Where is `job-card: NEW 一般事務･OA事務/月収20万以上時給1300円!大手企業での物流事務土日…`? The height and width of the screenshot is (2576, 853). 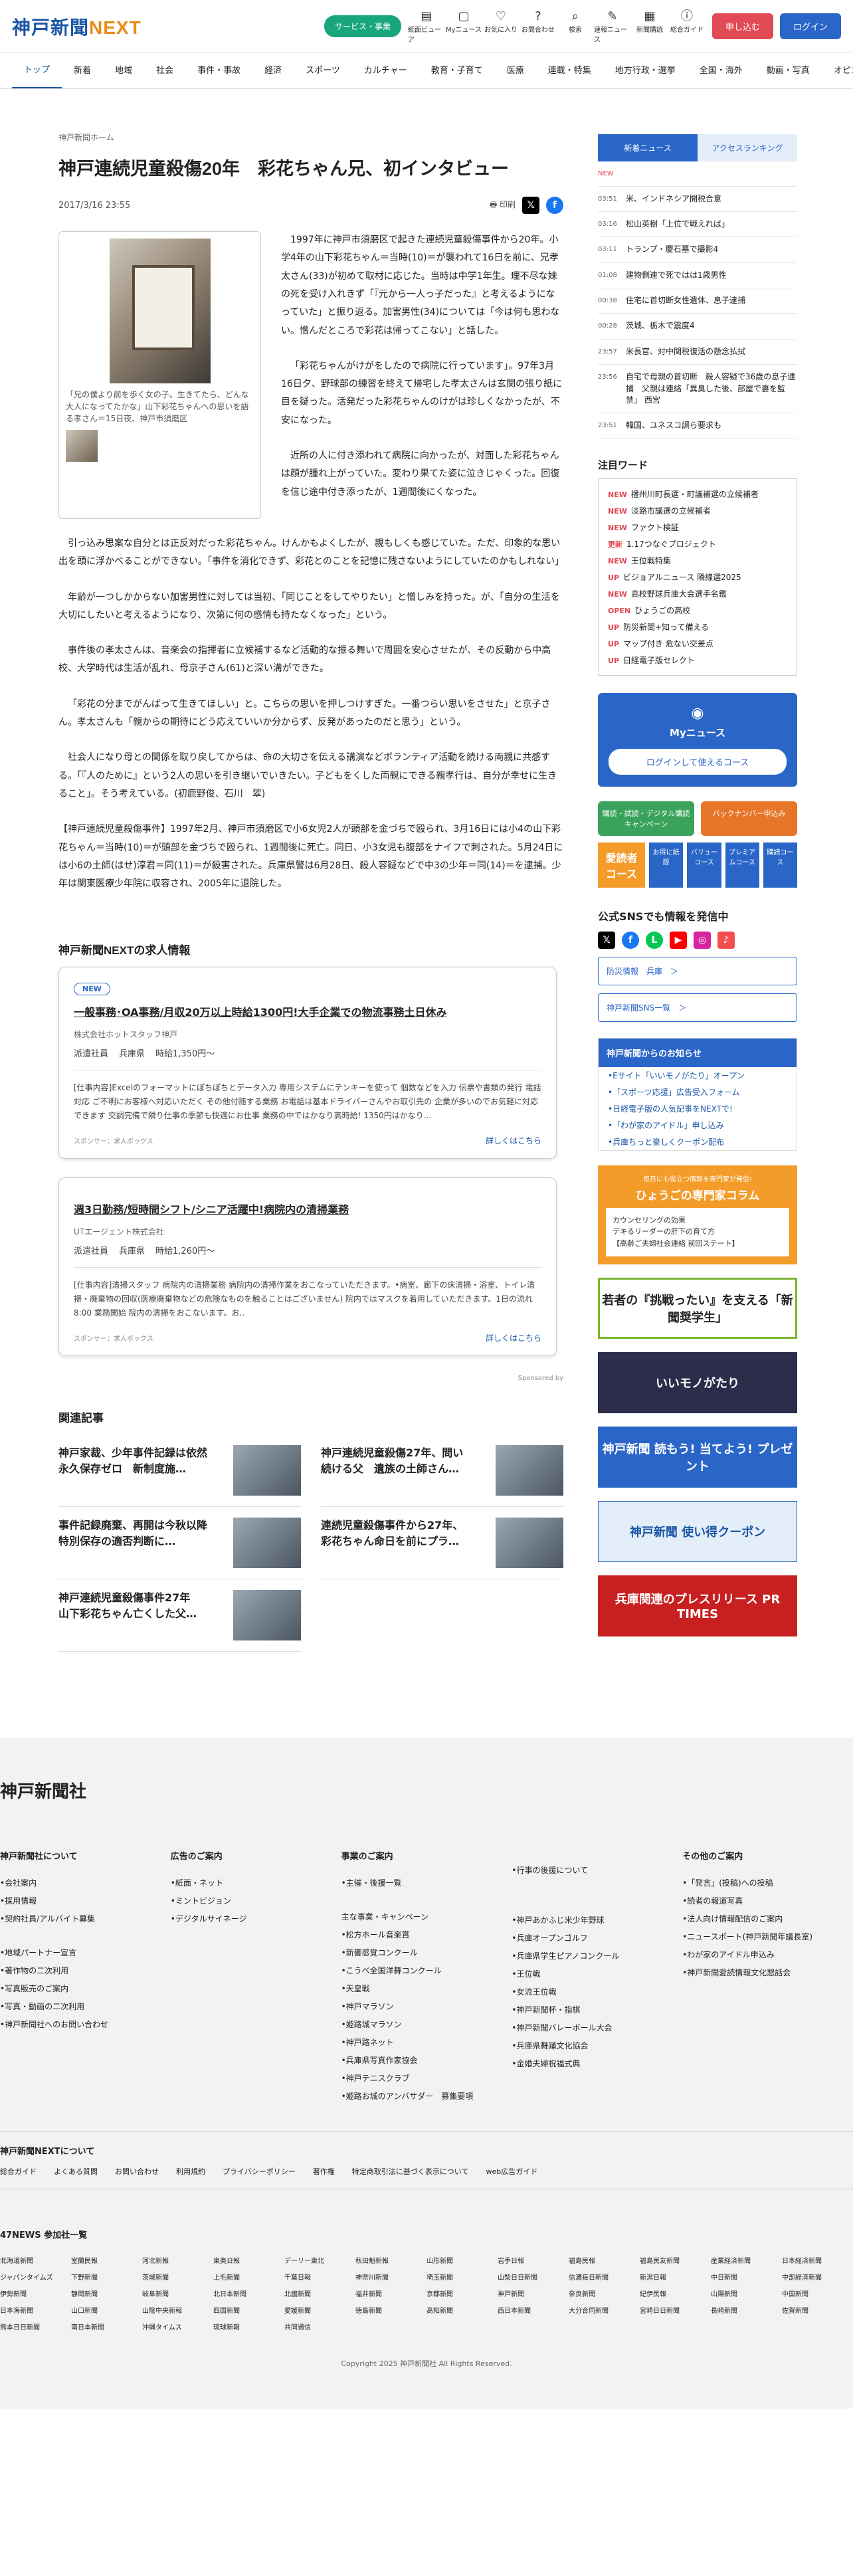 job-card: NEW 一般事務･OA事務/月収20万以上時給1300円!大手企業での物流事務土日… is located at coordinates (308, 1063).